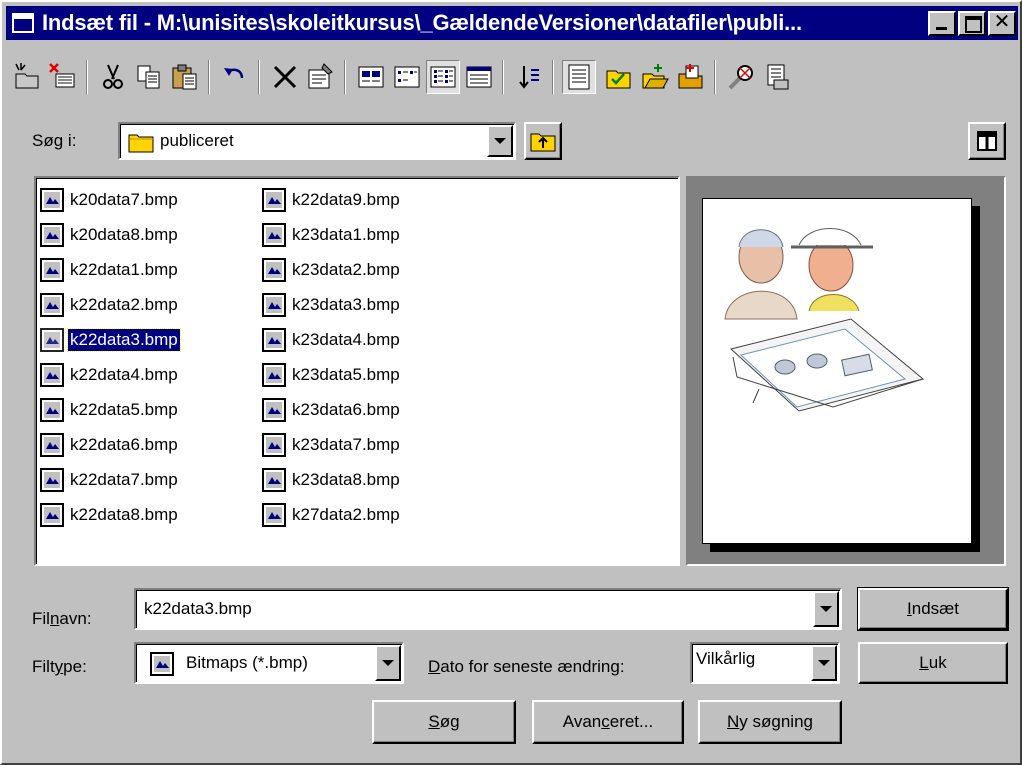  I want to click on file-item: k22data5.bmp, so click(110, 409).